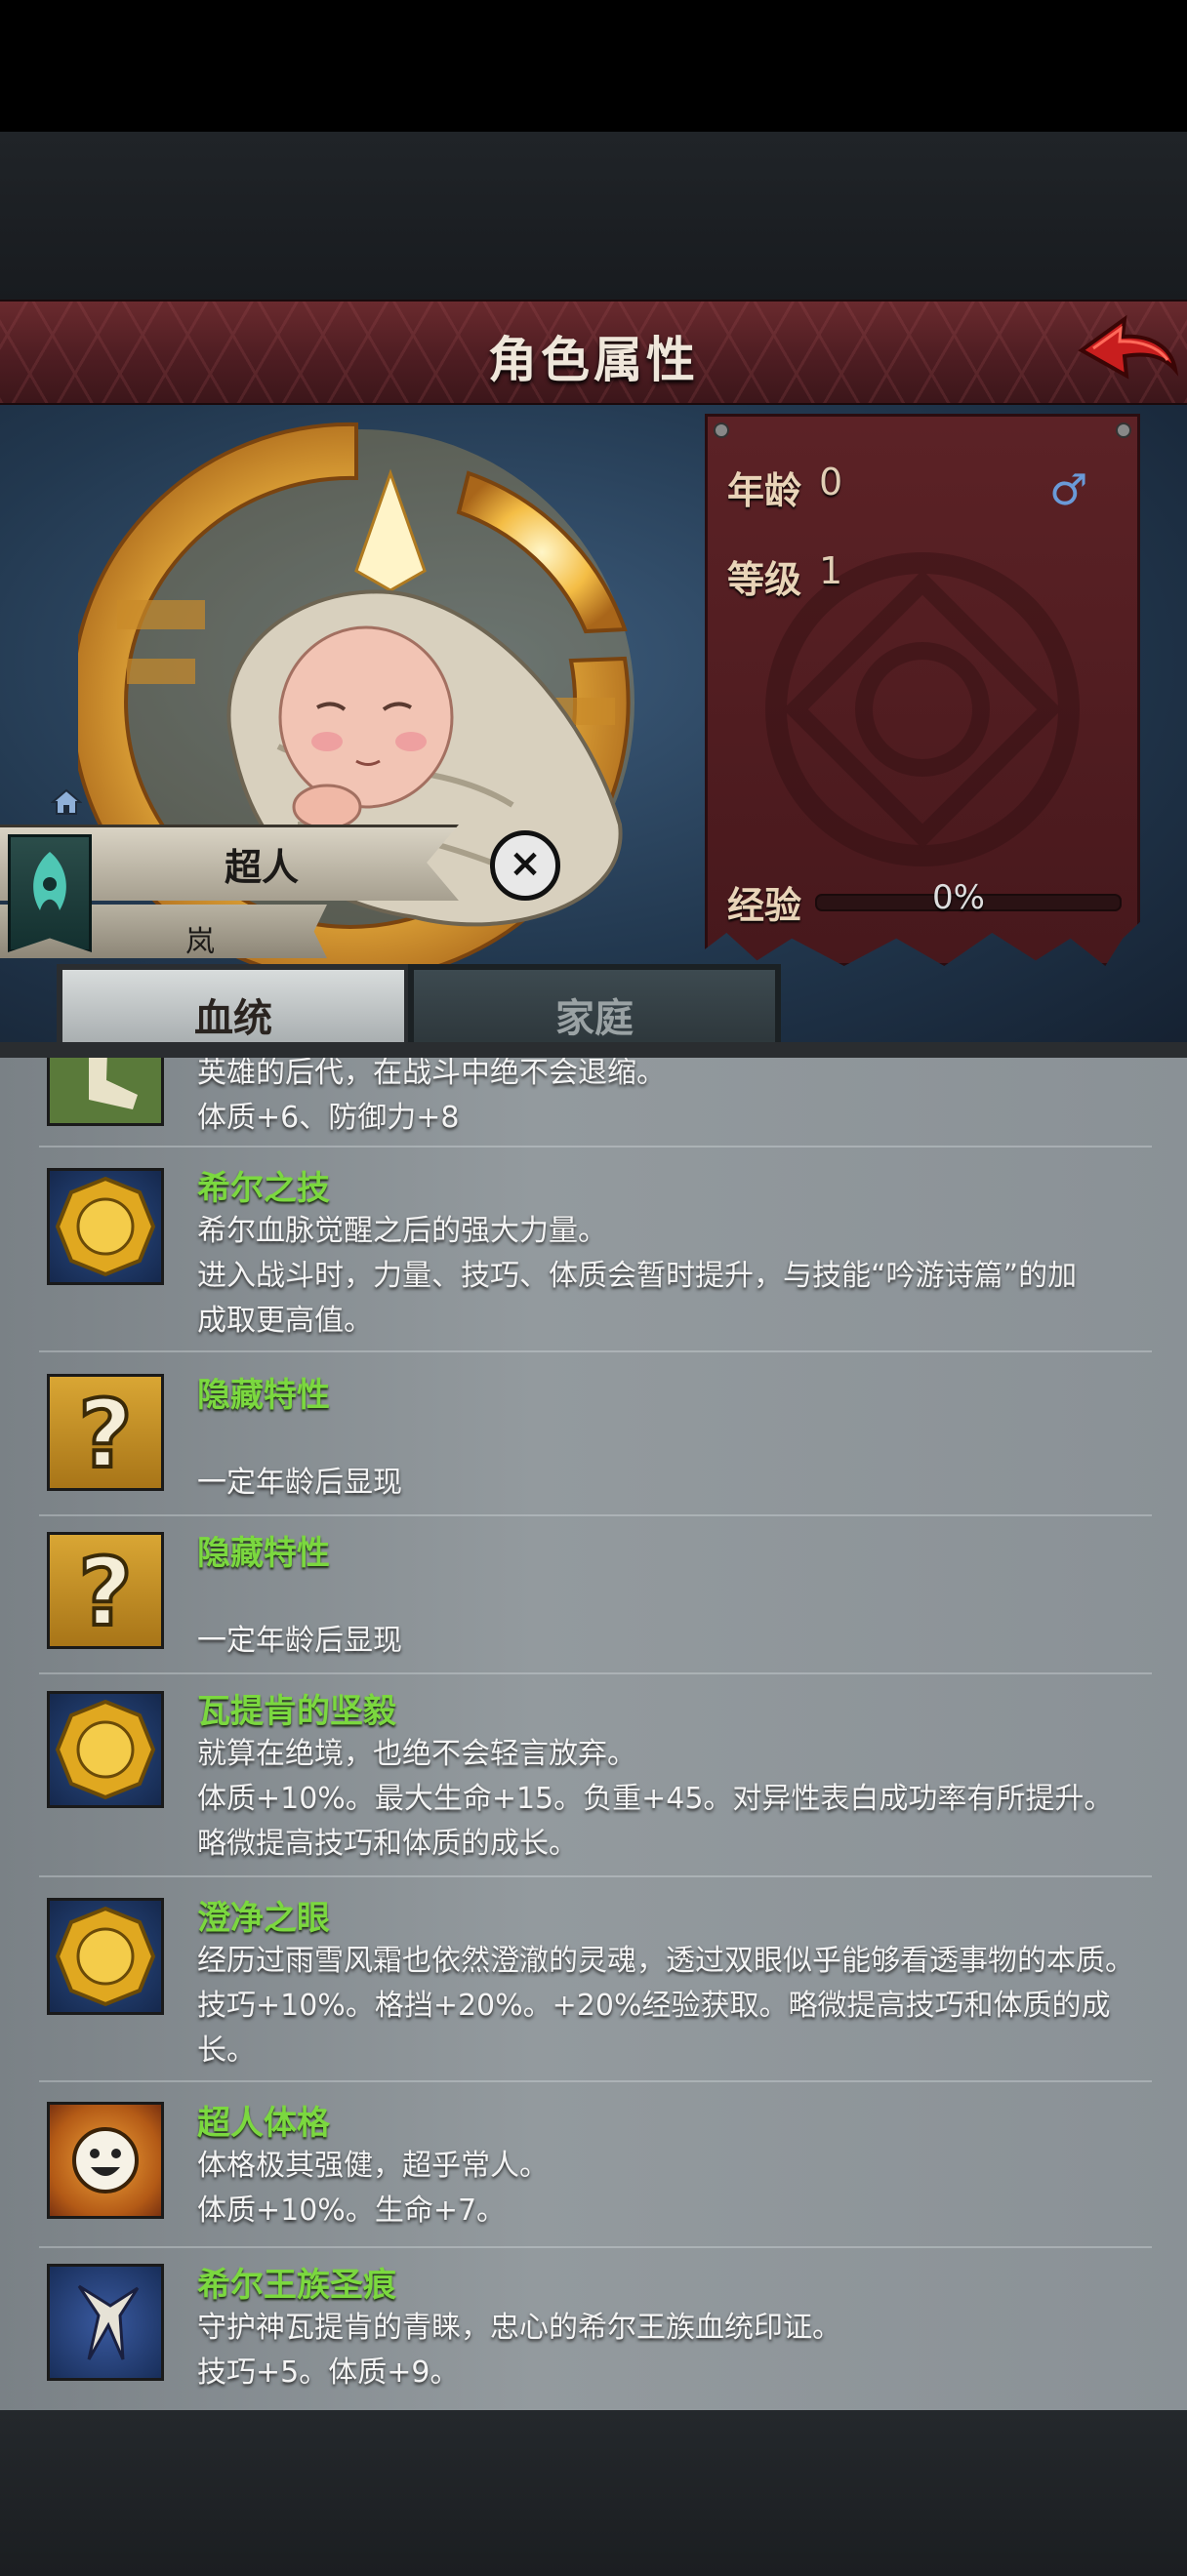 The width and height of the screenshot is (1187, 2576). I want to click on trait-description: 希尔血脉觉醒之后的强大力量。, so click(402, 1231).